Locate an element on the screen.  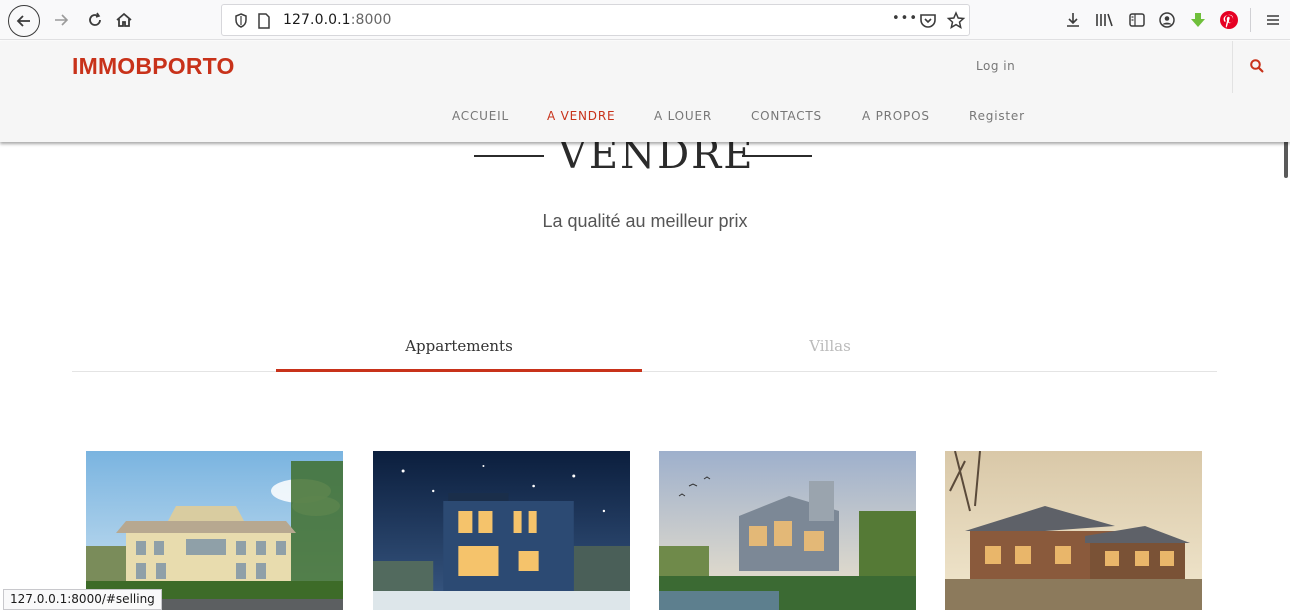
beige-mansion-photo is located at coordinates (214, 530).